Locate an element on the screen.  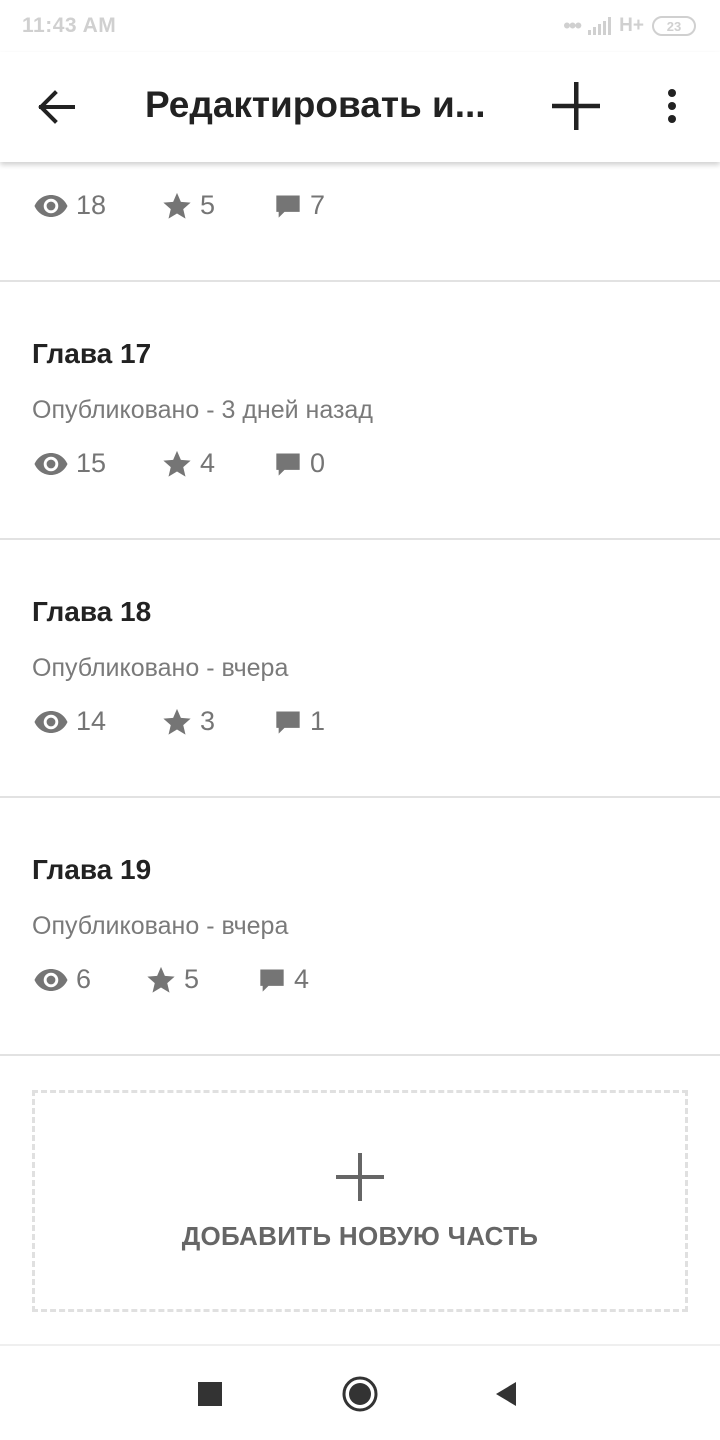
views-stat: 6 is located at coordinates (90, 979).